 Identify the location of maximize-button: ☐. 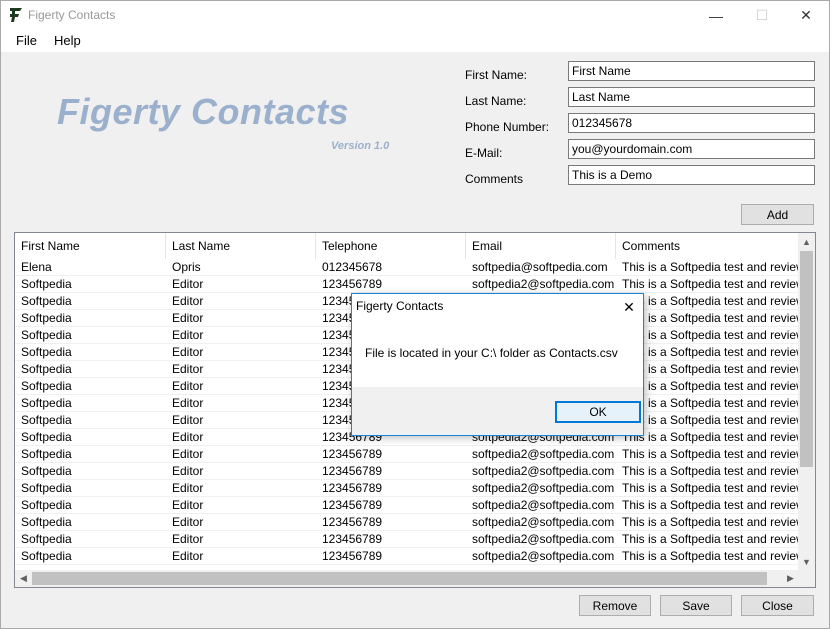
(762, 15).